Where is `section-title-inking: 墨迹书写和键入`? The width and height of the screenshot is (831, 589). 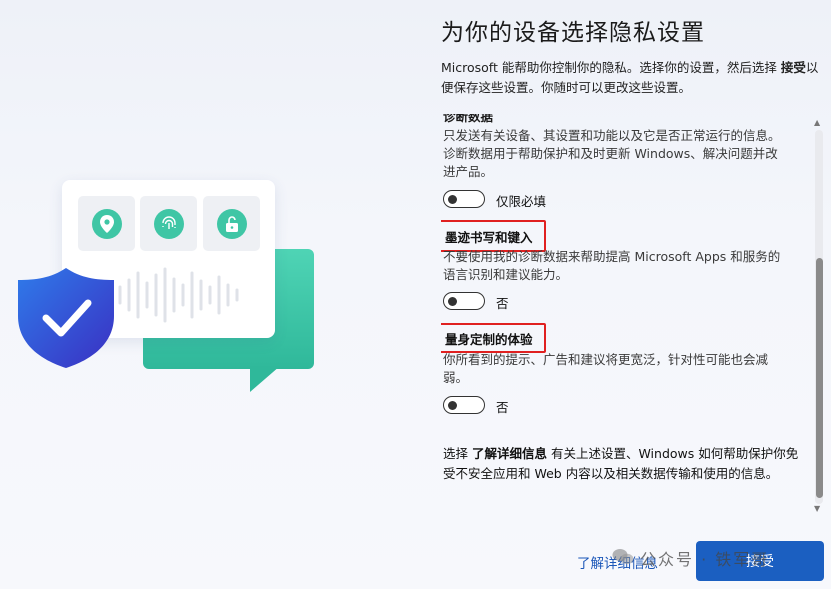
section-title-inking: 墨迹书写和键入 is located at coordinates (489, 237).